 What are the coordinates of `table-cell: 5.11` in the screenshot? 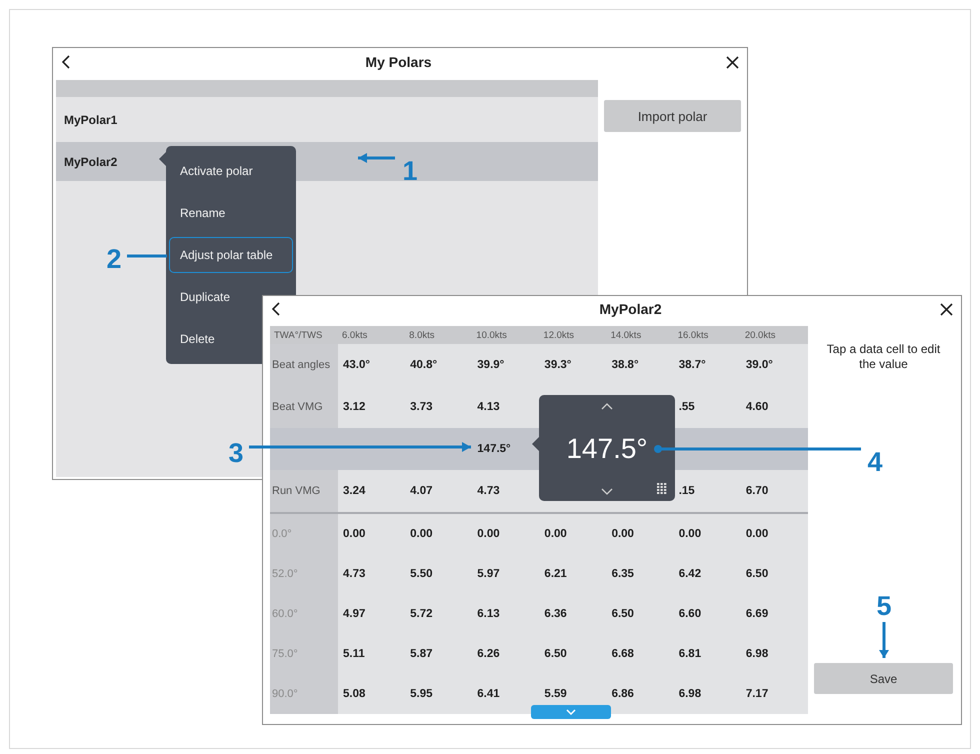 It's located at (354, 654).